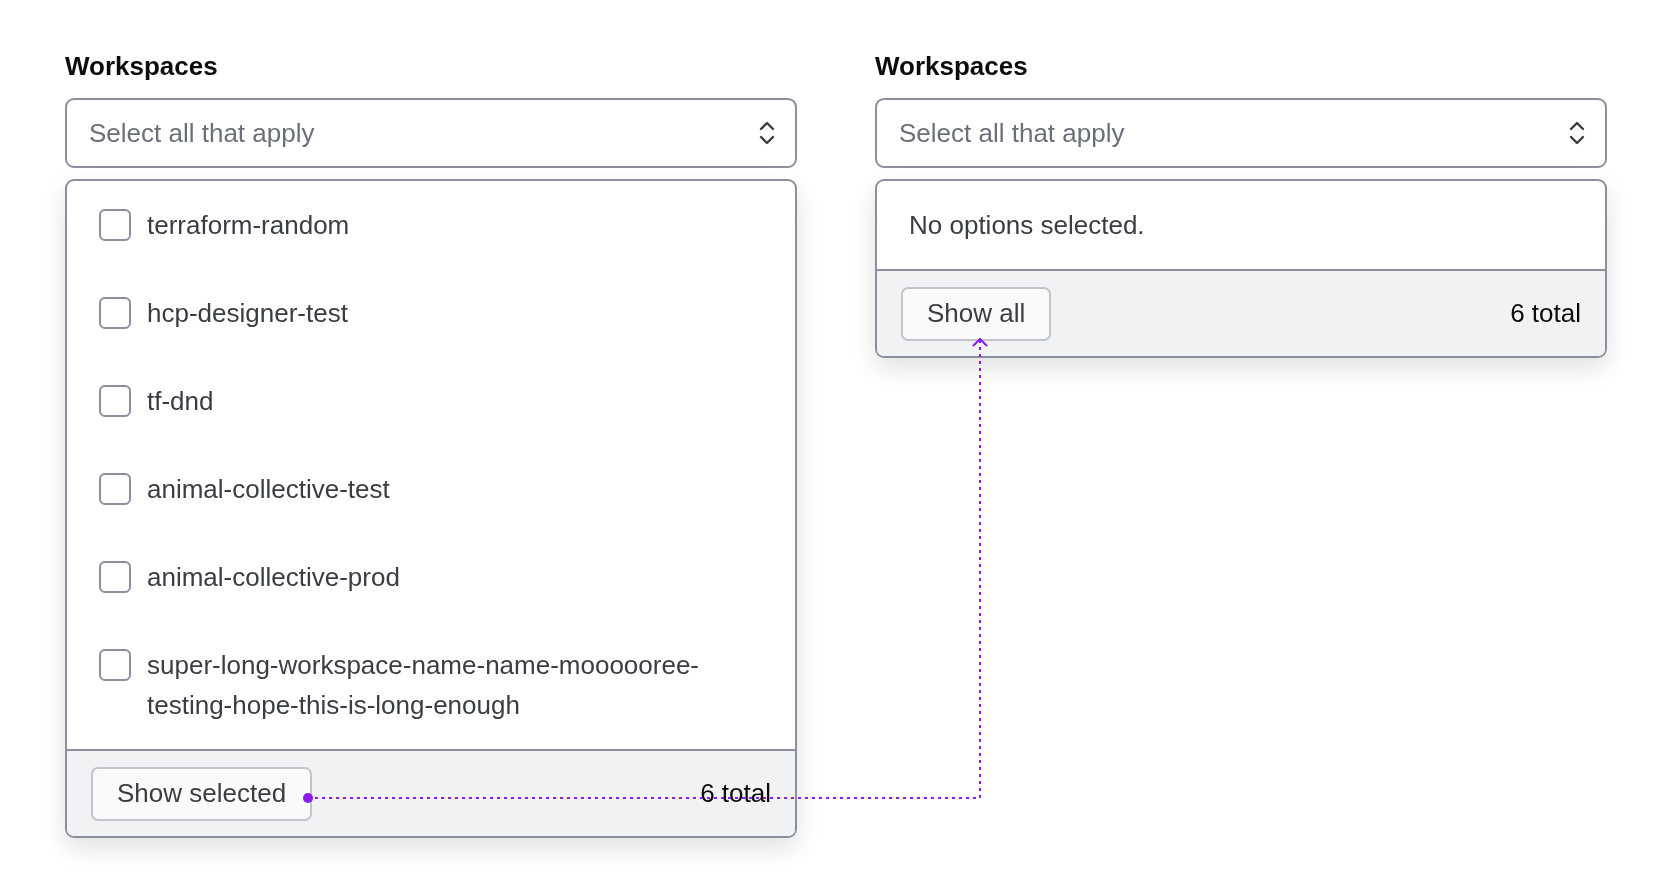 This screenshot has height=892, width=1672. What do you see at coordinates (247, 313) in the screenshot?
I see `option-label: hcp-designer-test` at bounding box center [247, 313].